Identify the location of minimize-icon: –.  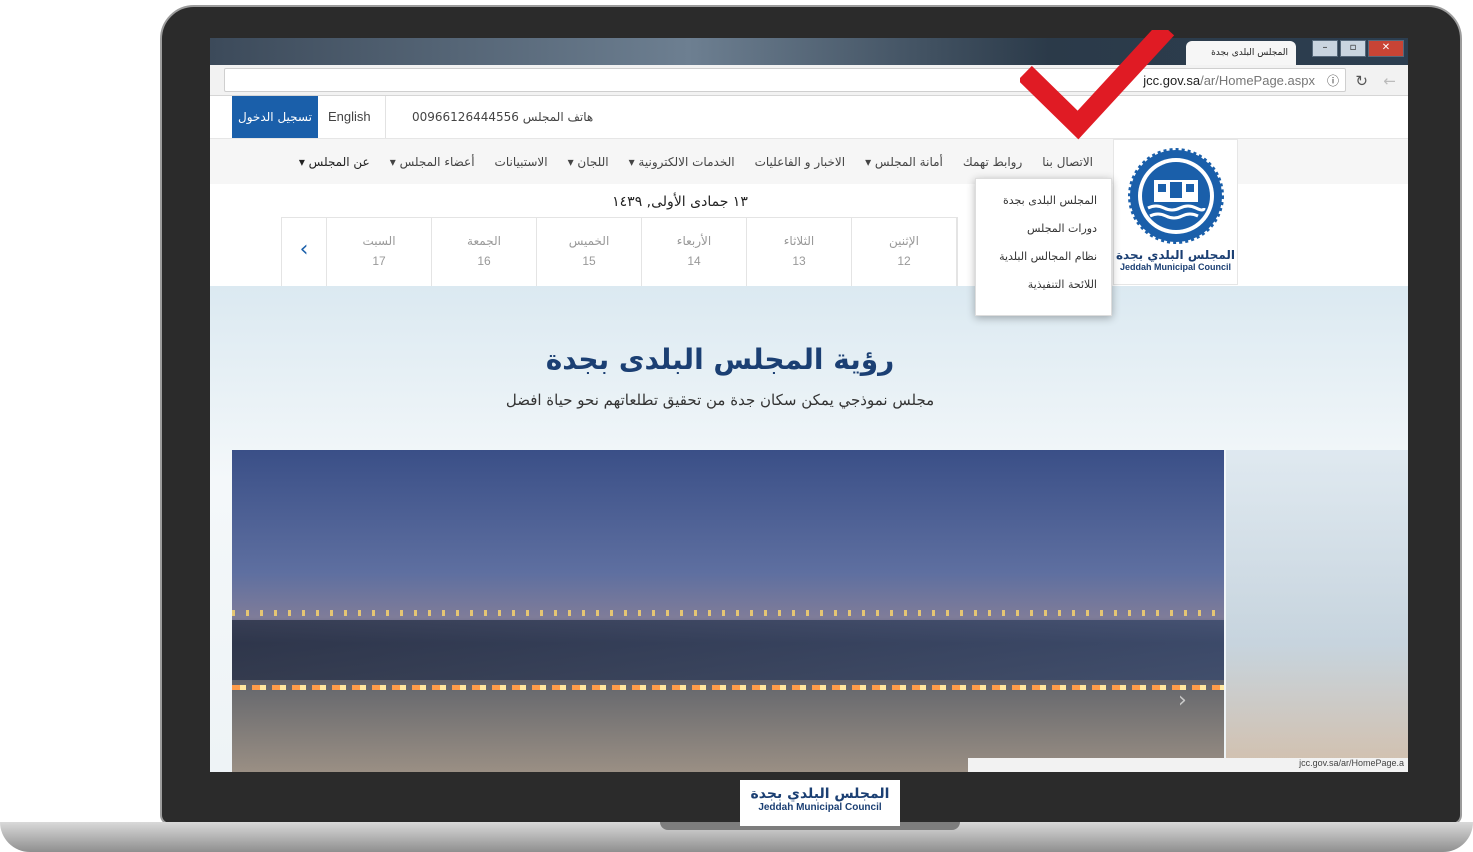
(1325, 48).